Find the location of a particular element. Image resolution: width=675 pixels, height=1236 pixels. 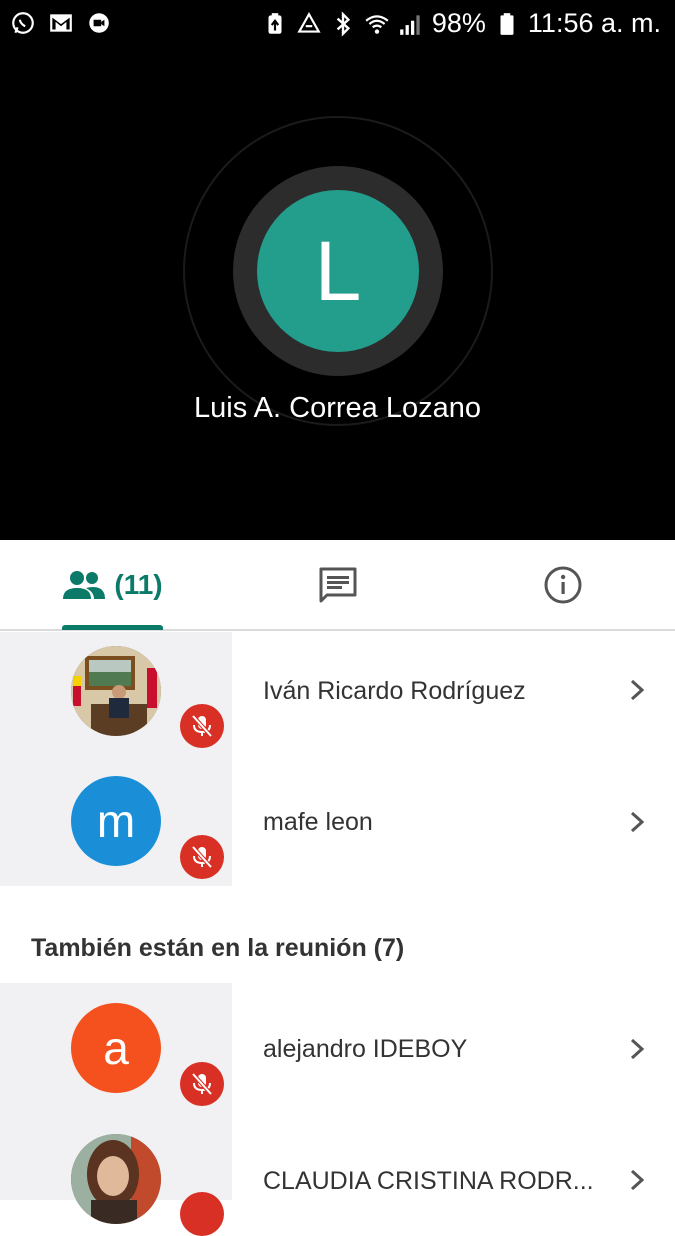

recycle-icon is located at coordinates (309, 22).